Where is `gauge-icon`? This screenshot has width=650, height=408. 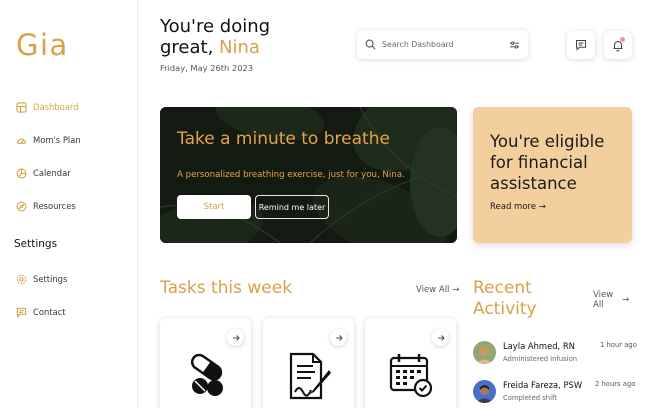
gauge-icon is located at coordinates (21, 140).